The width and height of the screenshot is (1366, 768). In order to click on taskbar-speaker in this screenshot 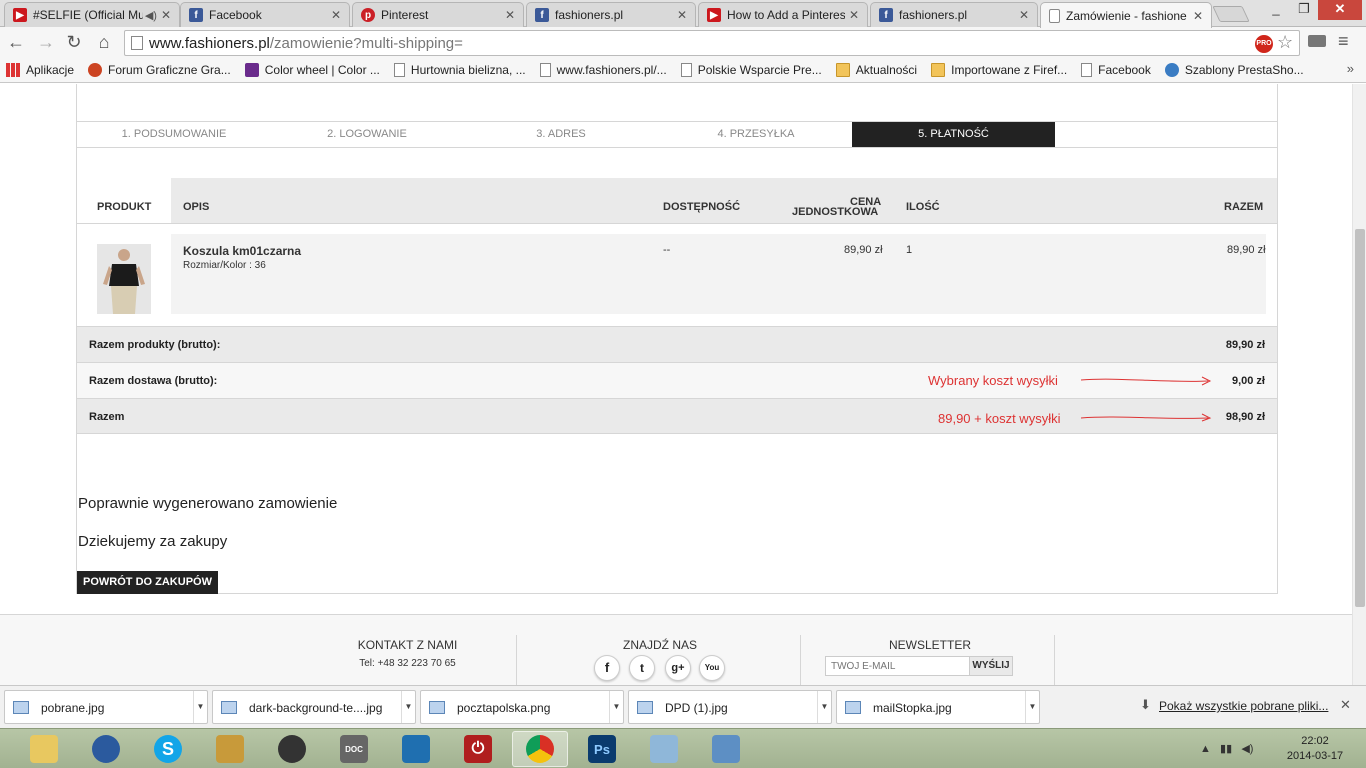, I will do `click(292, 749)`.